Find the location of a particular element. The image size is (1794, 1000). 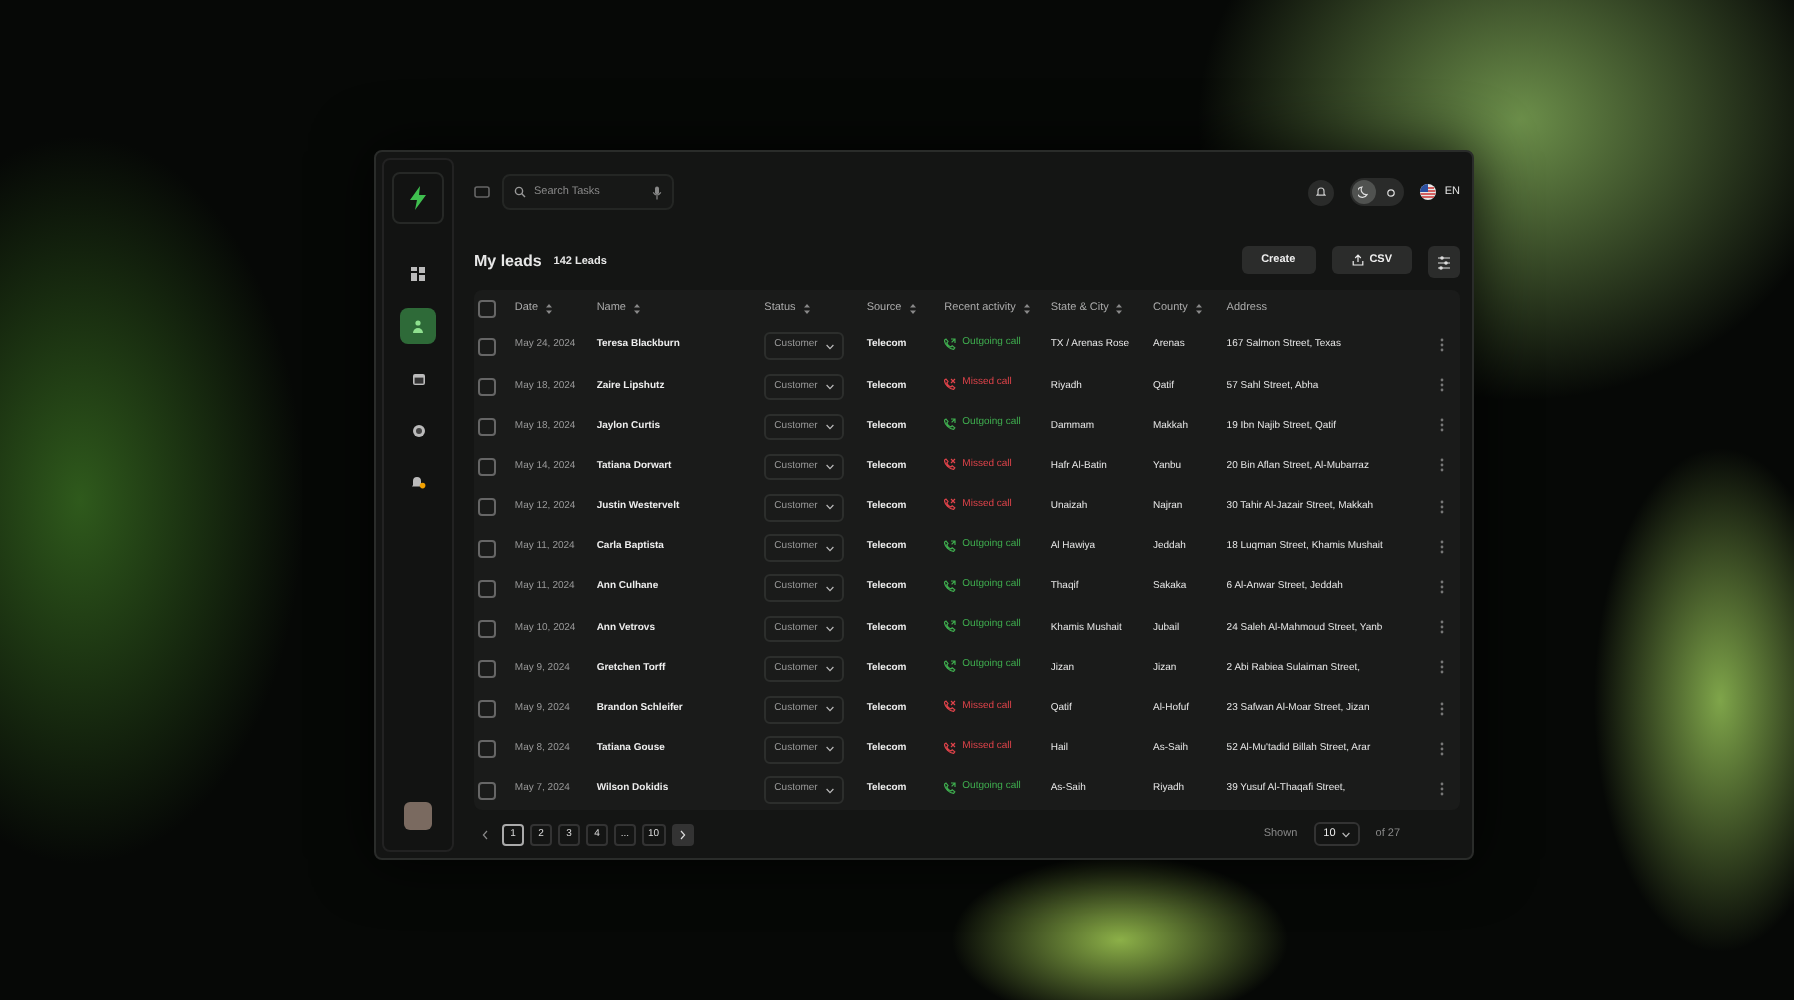

microphone-icon is located at coordinates (657, 192).